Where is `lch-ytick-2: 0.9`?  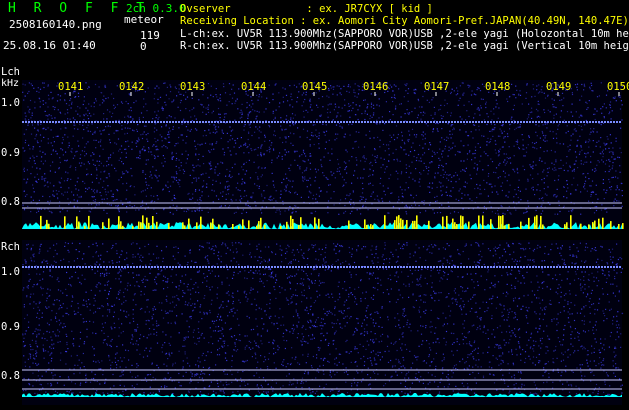 lch-ytick-2: 0.9 is located at coordinates (10, 153).